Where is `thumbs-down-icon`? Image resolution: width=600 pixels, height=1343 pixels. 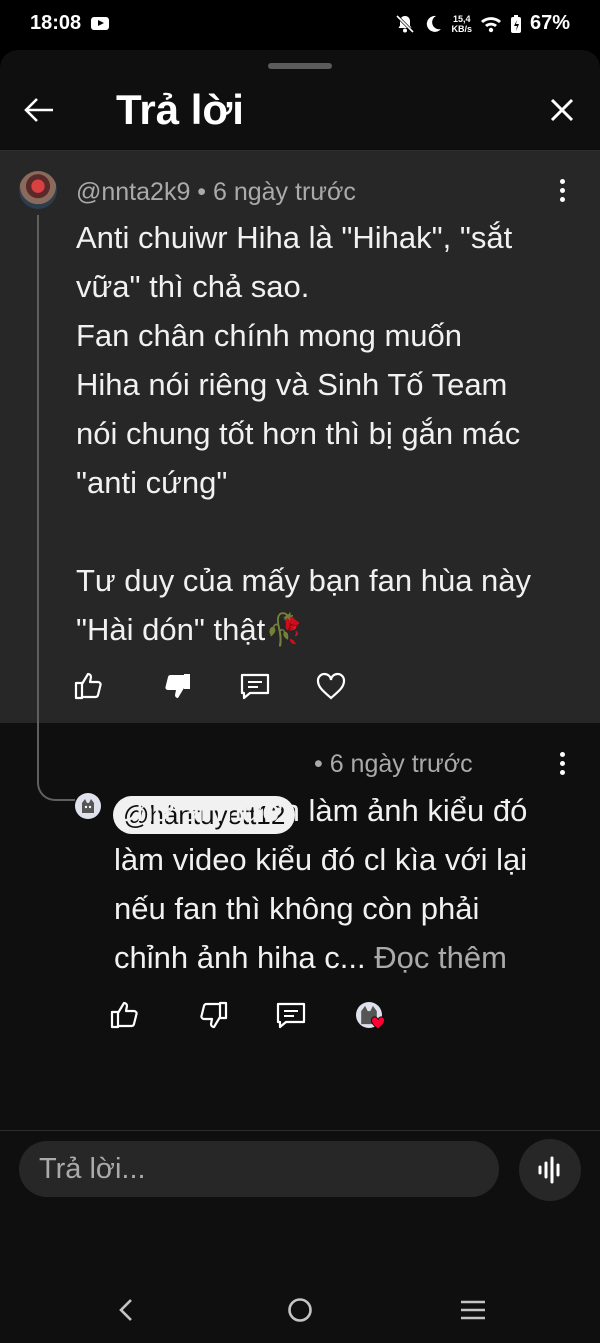
thumbs-down-icon is located at coordinates (214, 1015).